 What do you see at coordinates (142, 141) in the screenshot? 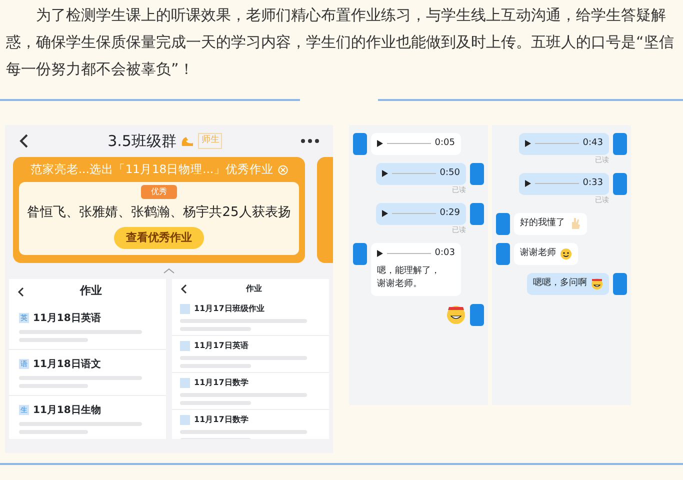
I see `group-title: 3.5班级群` at bounding box center [142, 141].